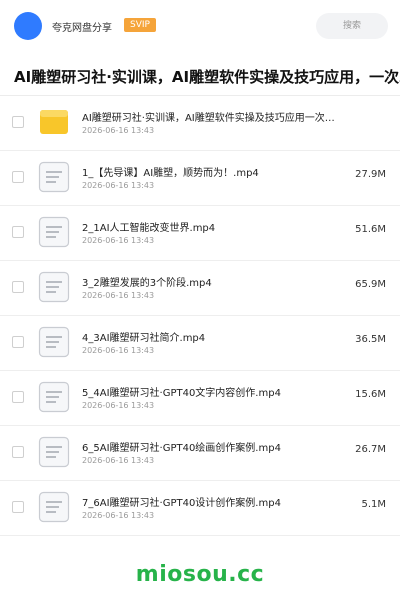 The width and height of the screenshot is (400, 600). I want to click on file-size: 5.1M, so click(373, 504).